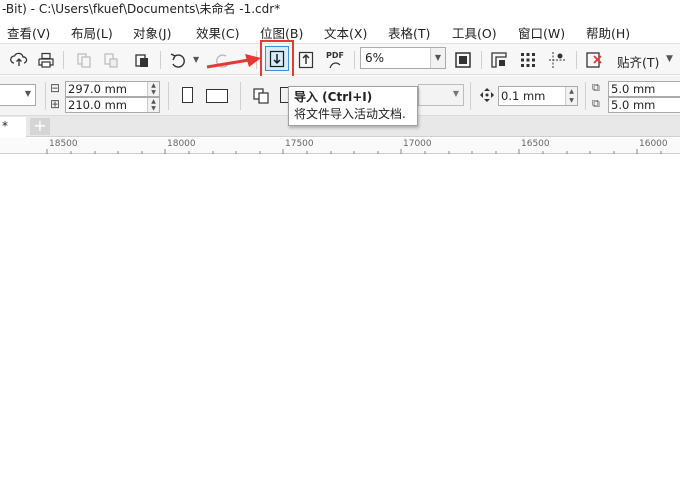  What do you see at coordinates (18, 95) in the screenshot?
I see `page-size-select: ▼` at bounding box center [18, 95].